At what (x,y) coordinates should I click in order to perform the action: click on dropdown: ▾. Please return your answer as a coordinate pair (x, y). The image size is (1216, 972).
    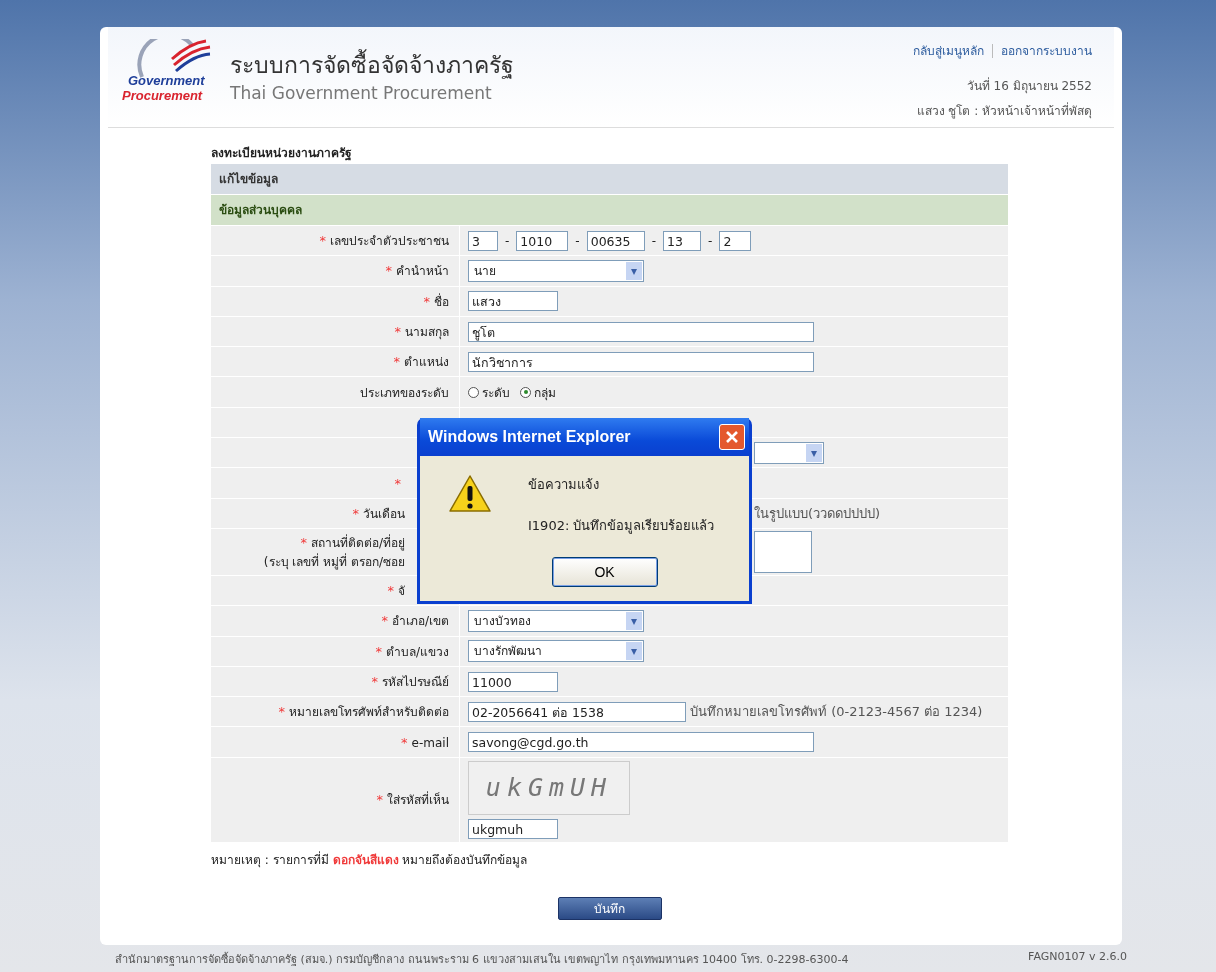
    Looking at the image, I should click on (789, 452).